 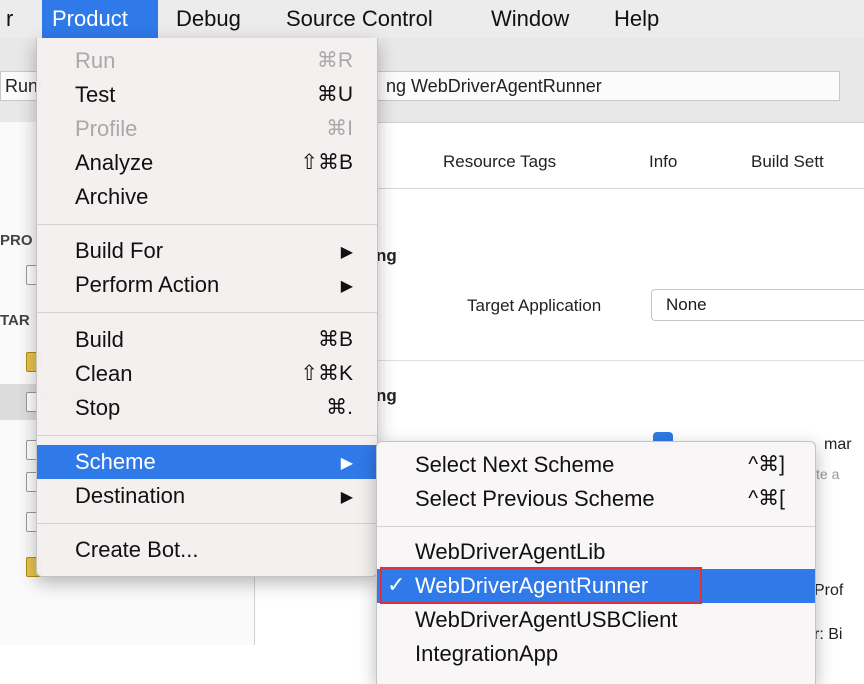 What do you see at coordinates (766, 498) in the screenshot?
I see `menu-item-shortcut: ^⌘[` at bounding box center [766, 498].